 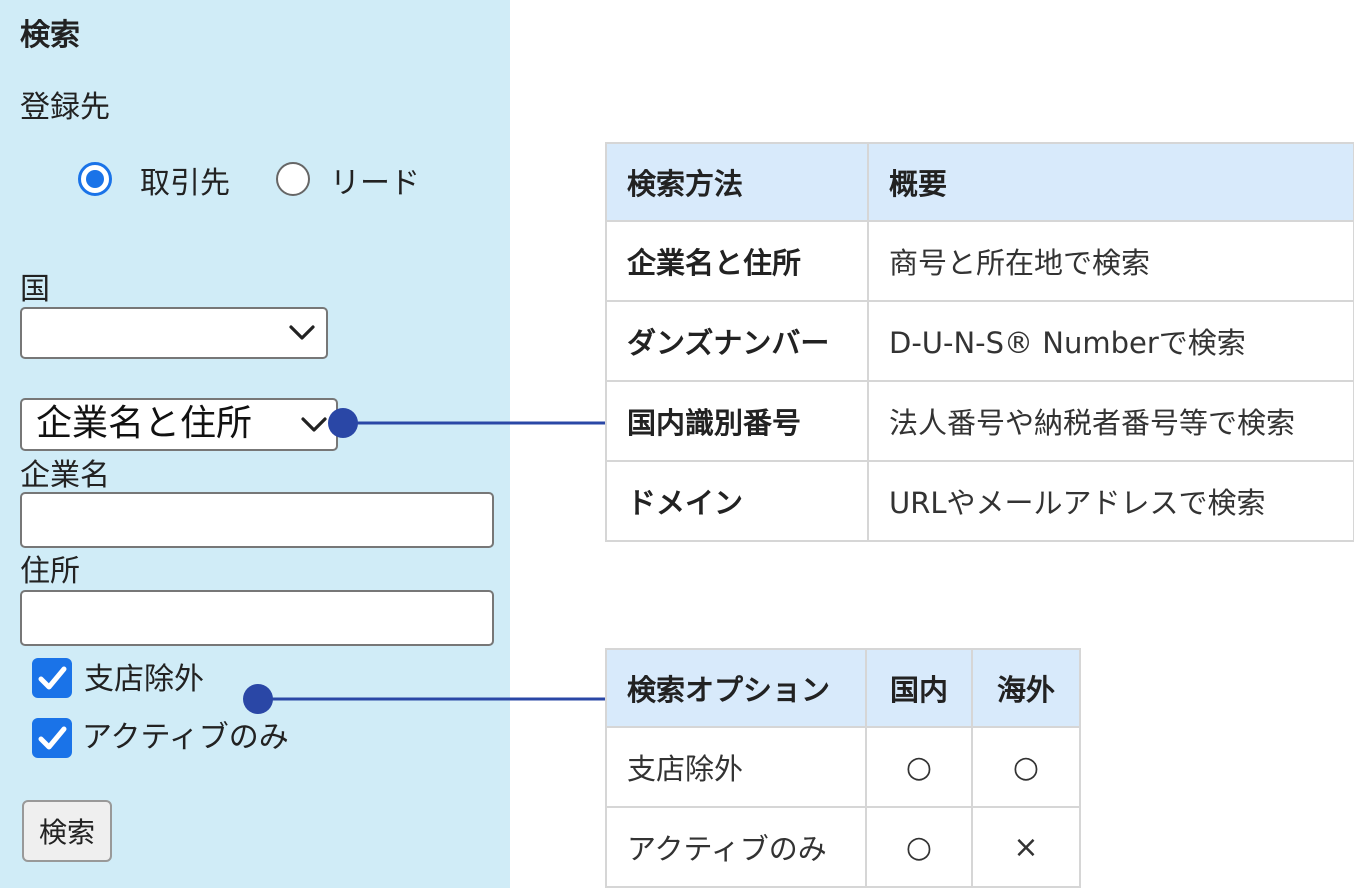 What do you see at coordinates (737, 261) in the screenshot?
I see `method-name: 企業名と住所` at bounding box center [737, 261].